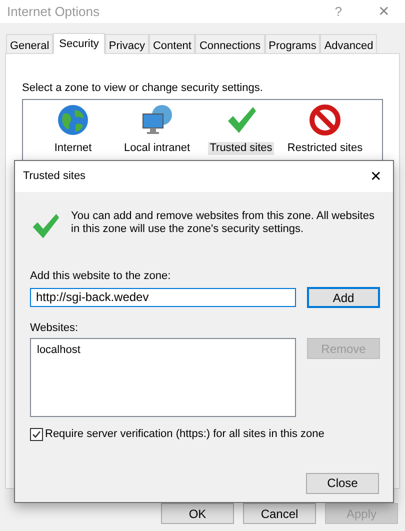 Image resolution: width=405 pixels, height=531 pixels. Describe the element at coordinates (349, 43) in the screenshot. I see `tab: Advanced` at that location.